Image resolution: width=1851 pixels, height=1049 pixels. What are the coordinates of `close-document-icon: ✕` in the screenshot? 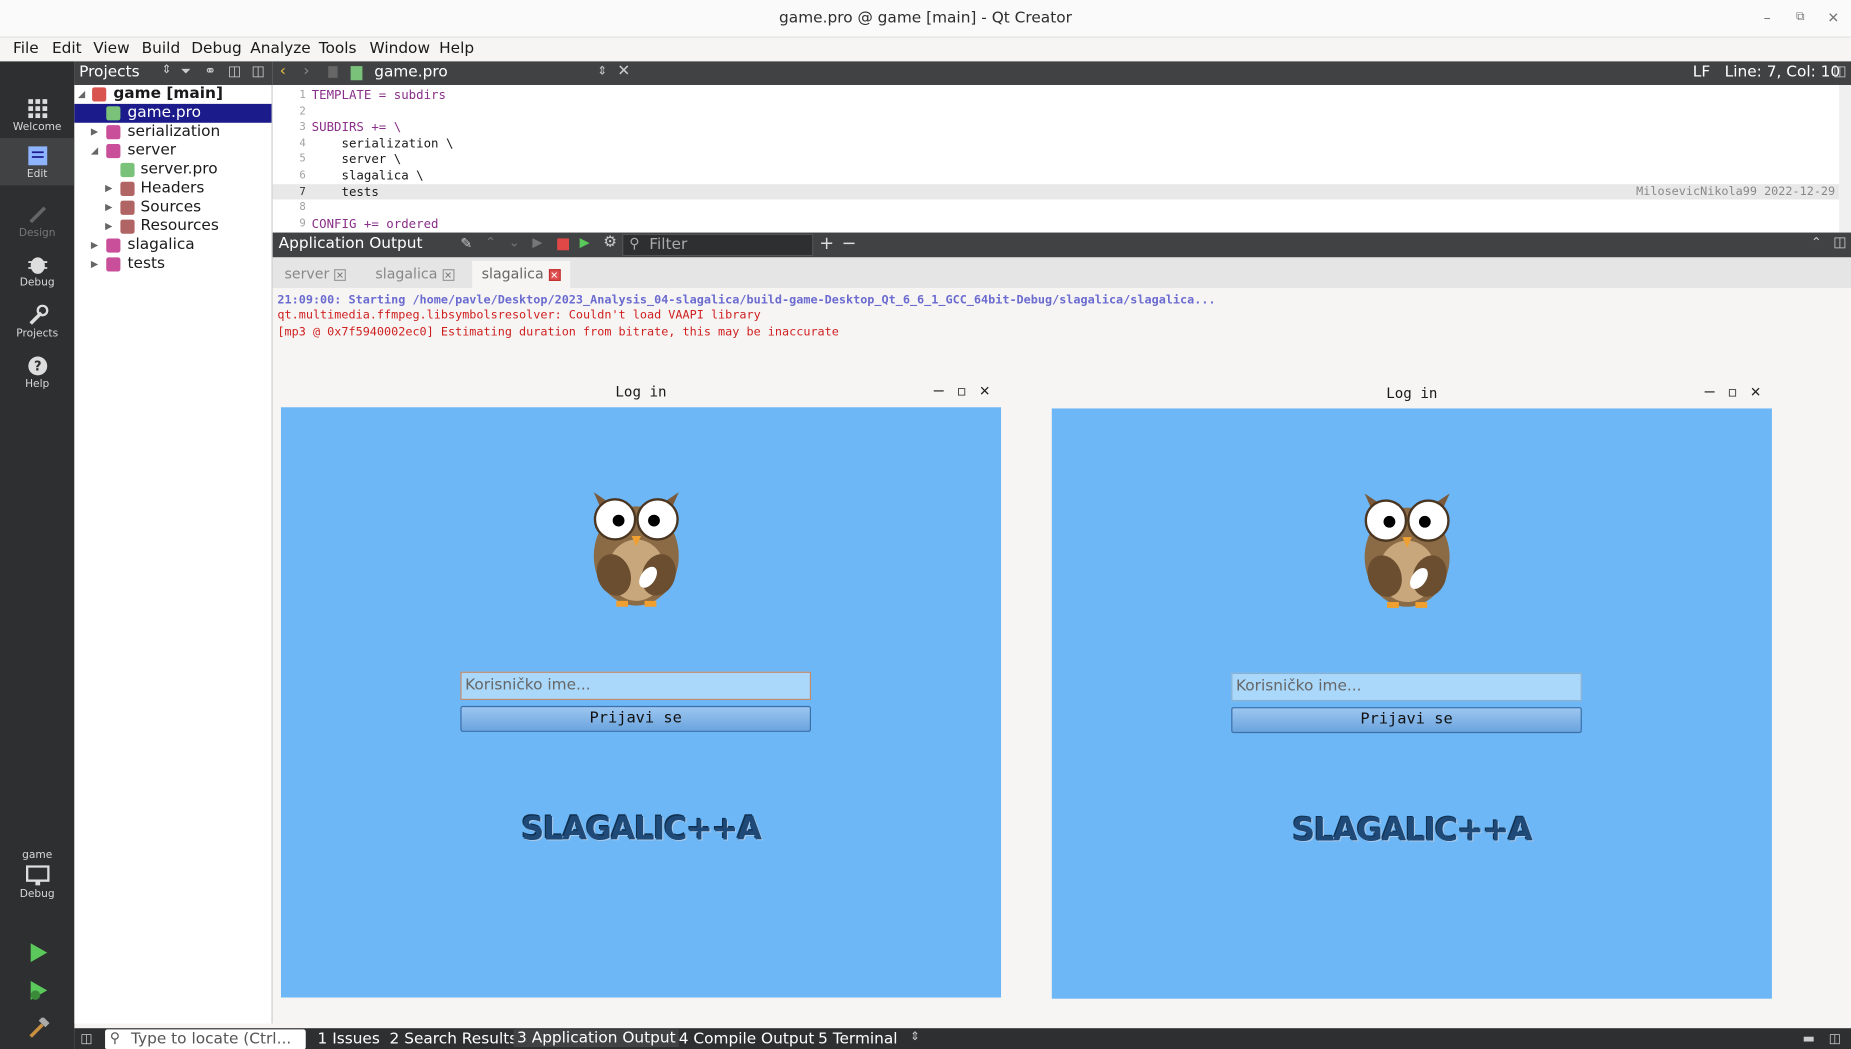 It's located at (623, 72).